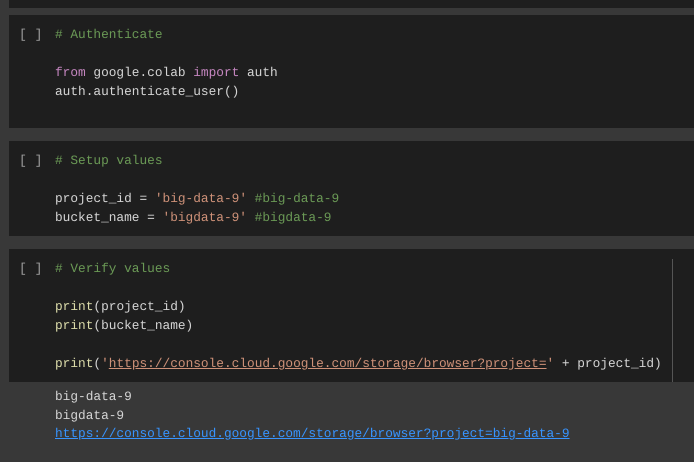  I want to click on code-line: print('https://console.cloud.google.com/storage/browser?project=' + project_id), so click(358, 364).